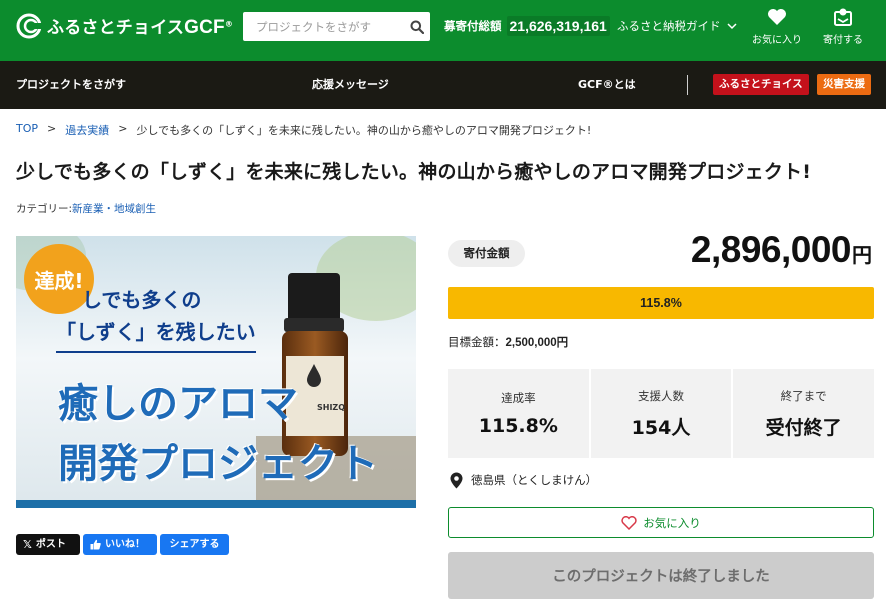  I want to click on stat-value: 受付終了, so click(803, 427).